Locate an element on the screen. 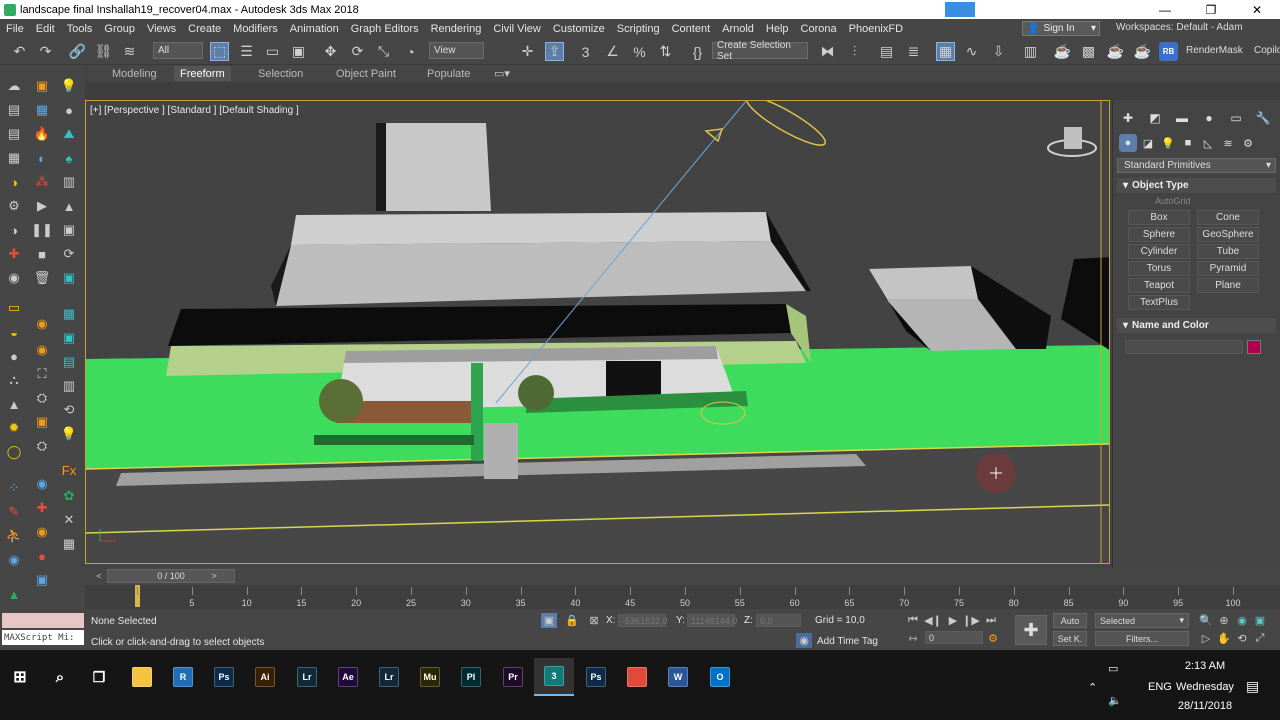 The image size is (1280, 720). clock-date: 28/11/2018 is located at coordinates (1205, 706).